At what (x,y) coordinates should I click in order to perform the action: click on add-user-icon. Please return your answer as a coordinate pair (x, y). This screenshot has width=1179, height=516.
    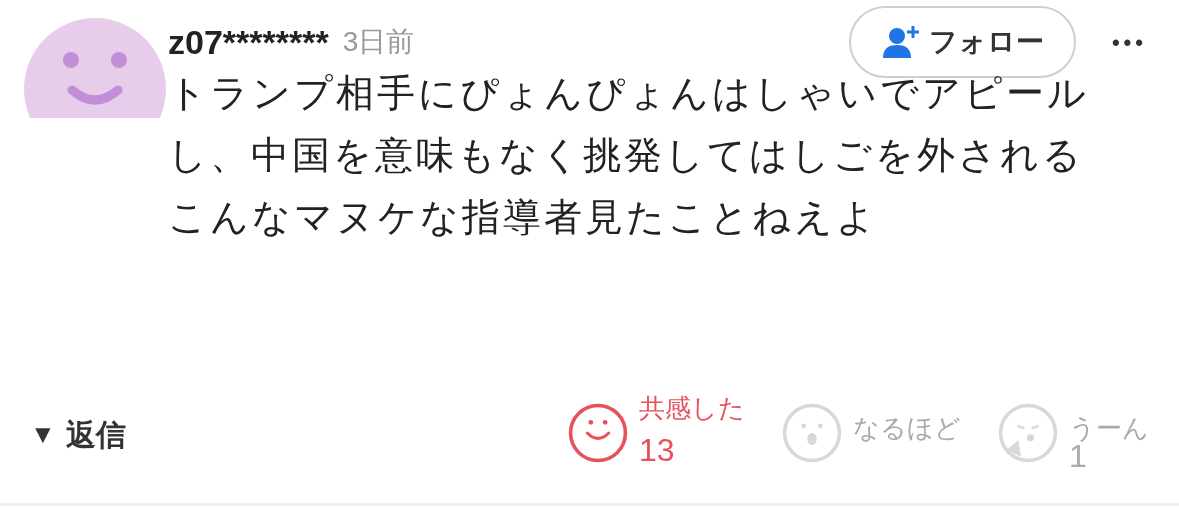
    Looking at the image, I should click on (900, 42).